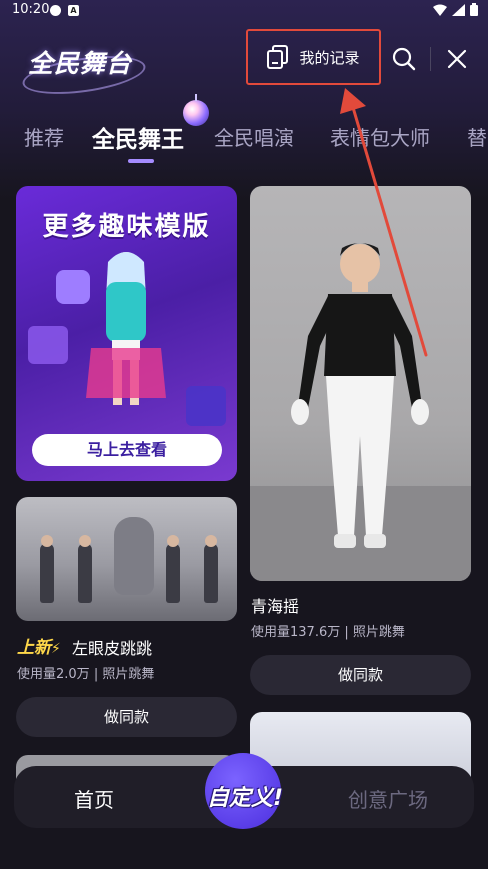  What do you see at coordinates (94, 798) in the screenshot?
I see `nav-home: 首页` at bounding box center [94, 798].